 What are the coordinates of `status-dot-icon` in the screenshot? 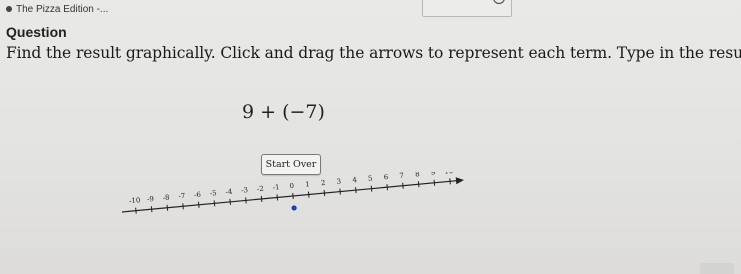 It's located at (9, 9).